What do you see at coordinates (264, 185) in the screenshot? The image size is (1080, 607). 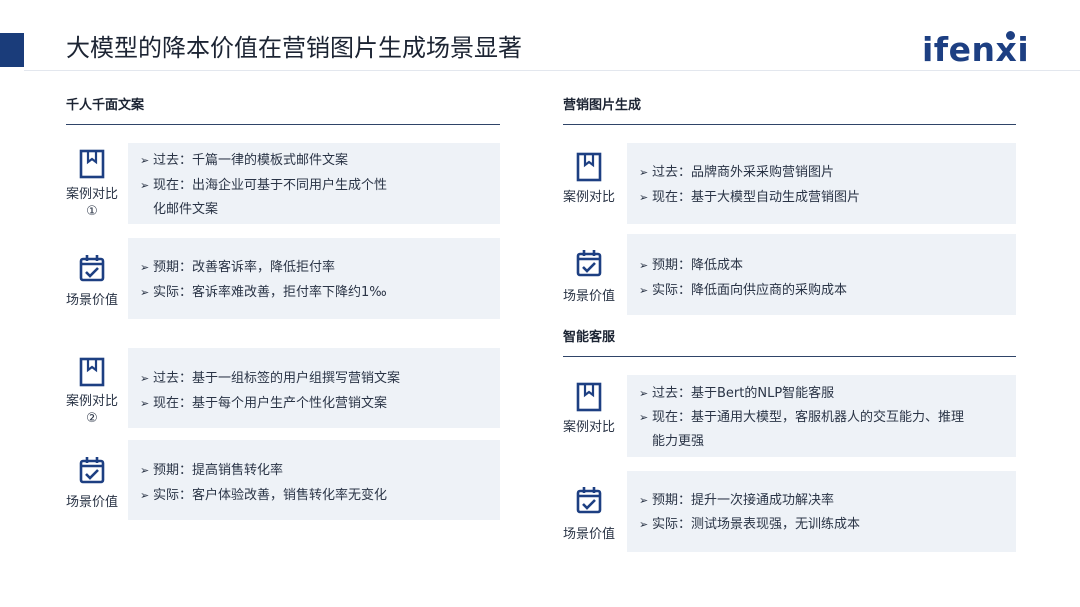 I see `list-item: ➢ 现在：出海企业可基于不同用户生成个性` at bounding box center [264, 185].